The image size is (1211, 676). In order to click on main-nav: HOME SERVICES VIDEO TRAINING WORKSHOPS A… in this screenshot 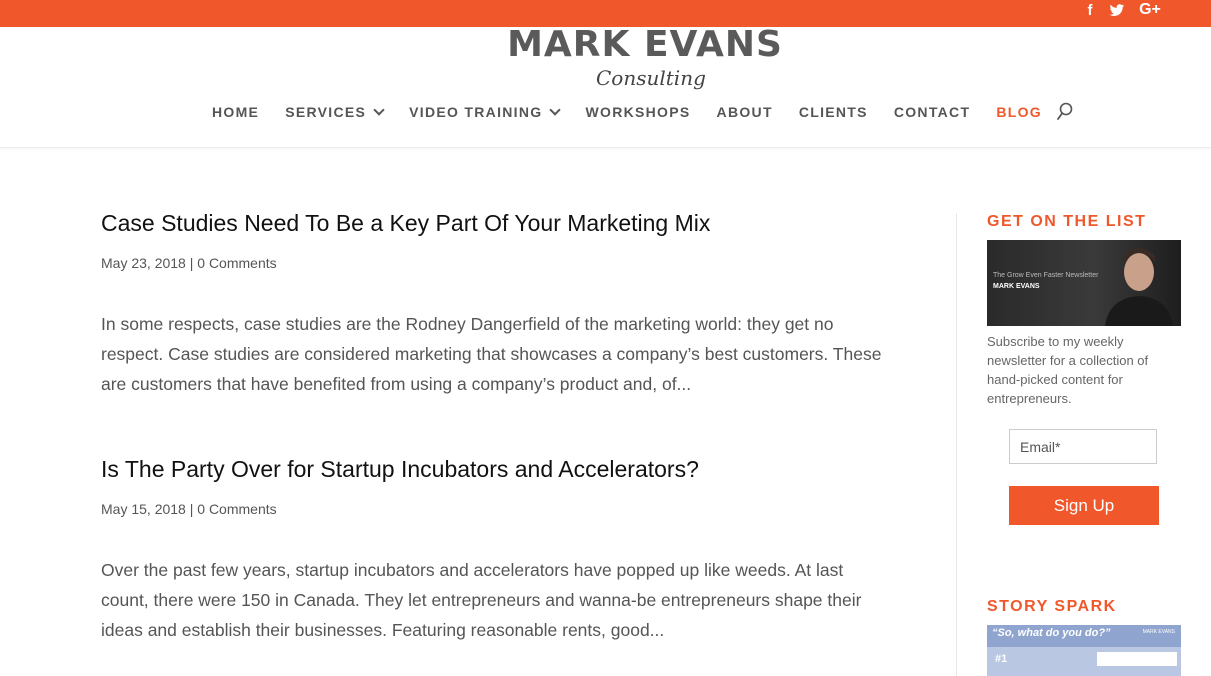, I will do `click(640, 112)`.